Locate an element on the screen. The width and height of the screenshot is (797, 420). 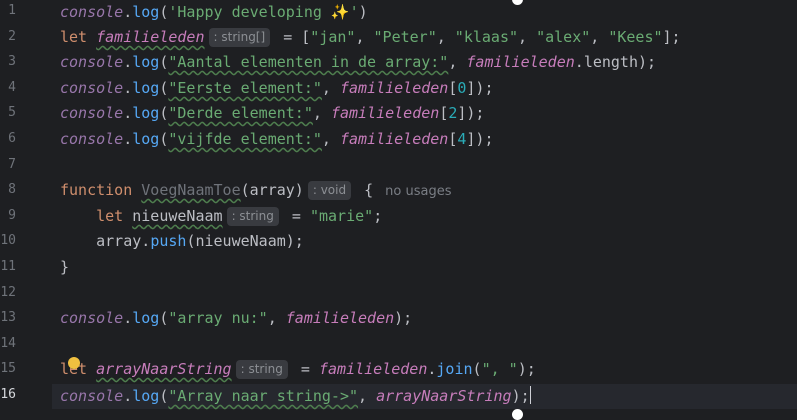
resize-handle-top is located at coordinates (517, 2).